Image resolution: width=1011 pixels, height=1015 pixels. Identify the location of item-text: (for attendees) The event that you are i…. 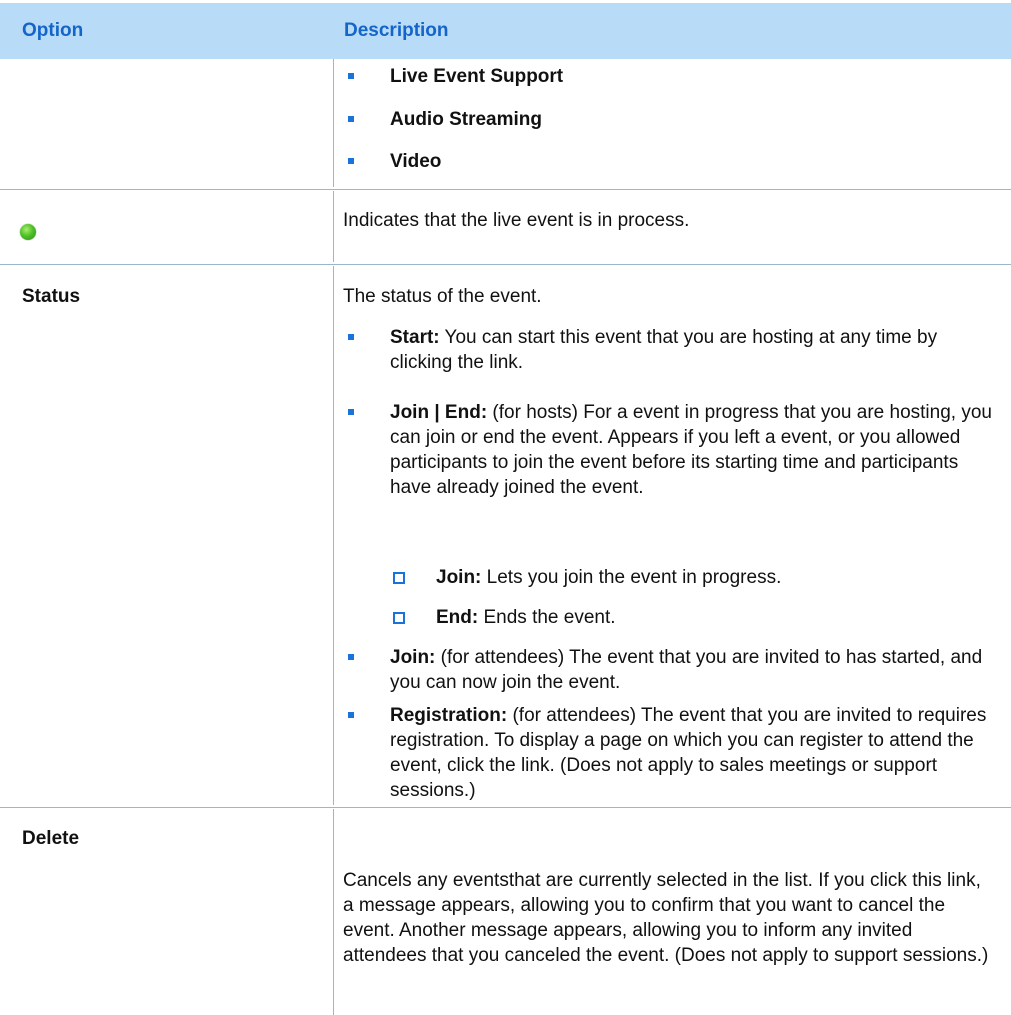
(686, 670).